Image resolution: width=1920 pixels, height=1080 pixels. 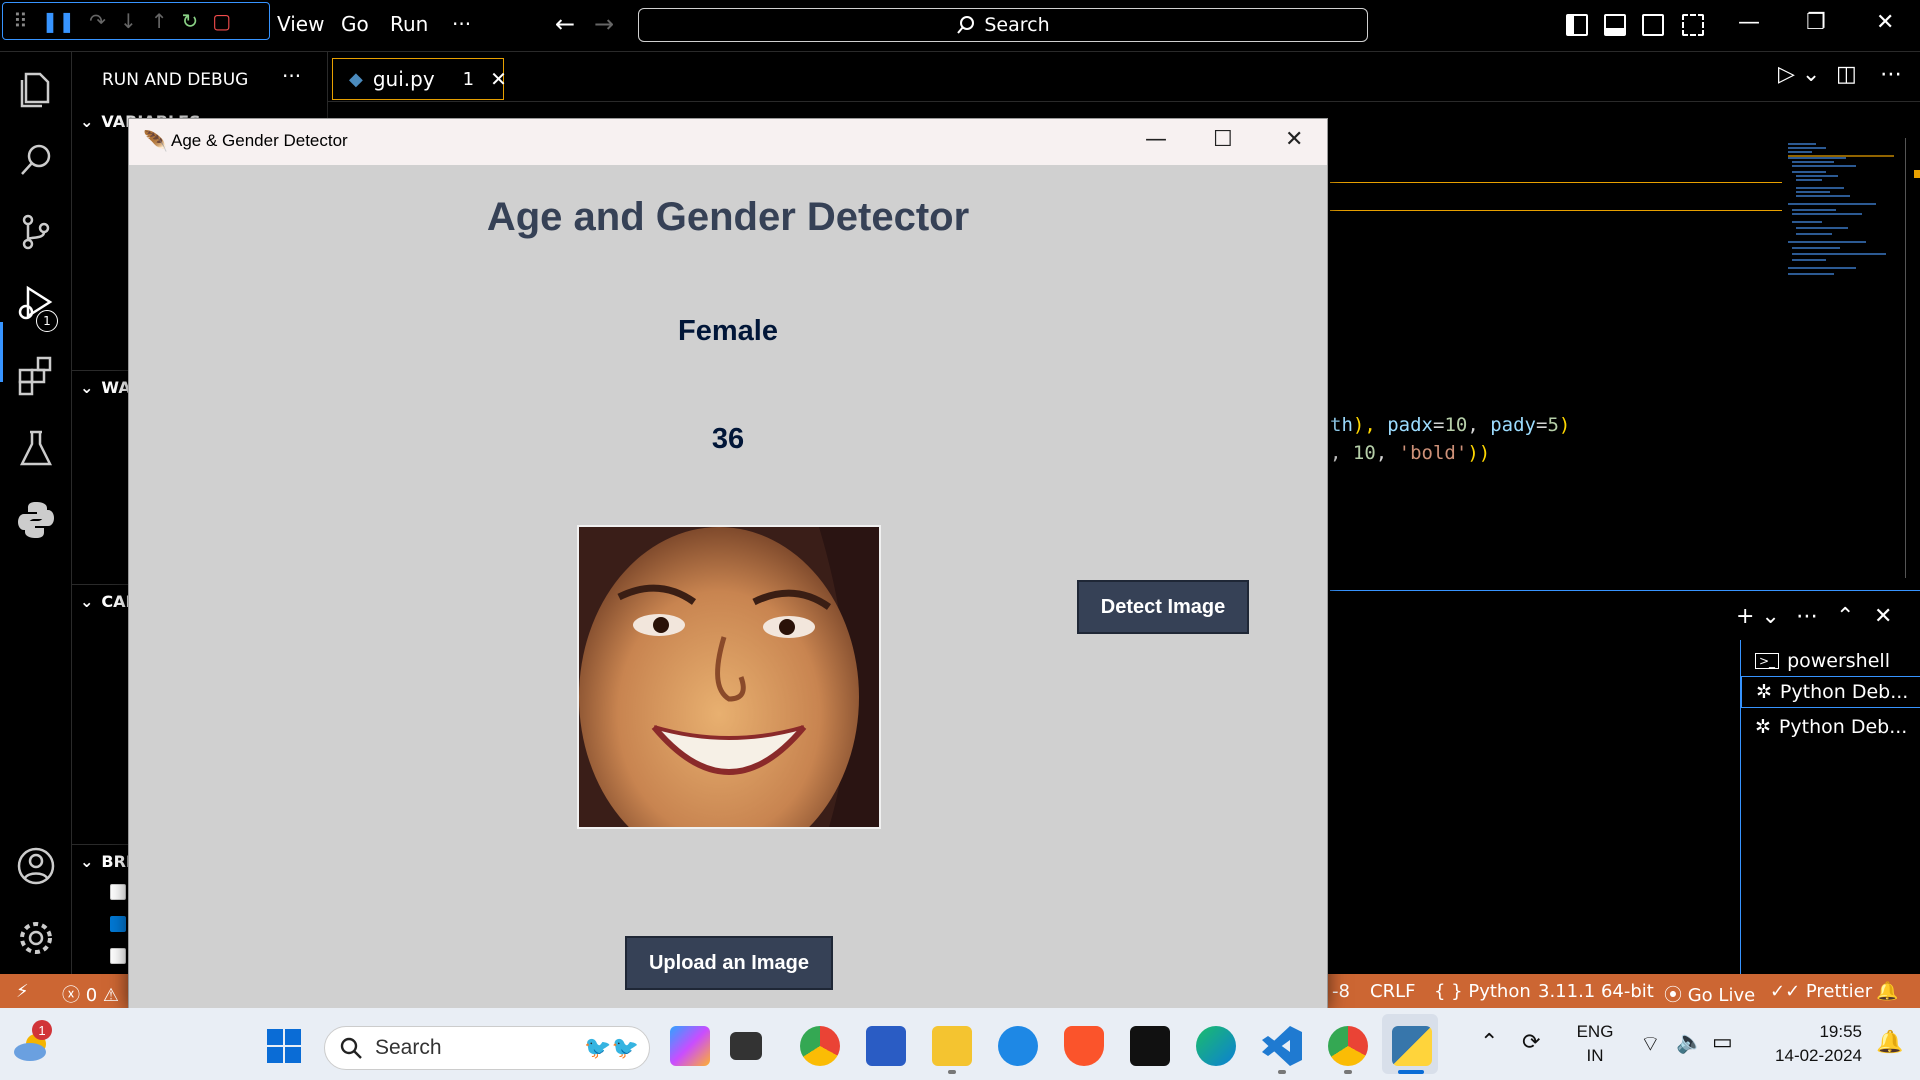 I want to click on chevron-down-icon: ⌄, so click(x=87, y=121).